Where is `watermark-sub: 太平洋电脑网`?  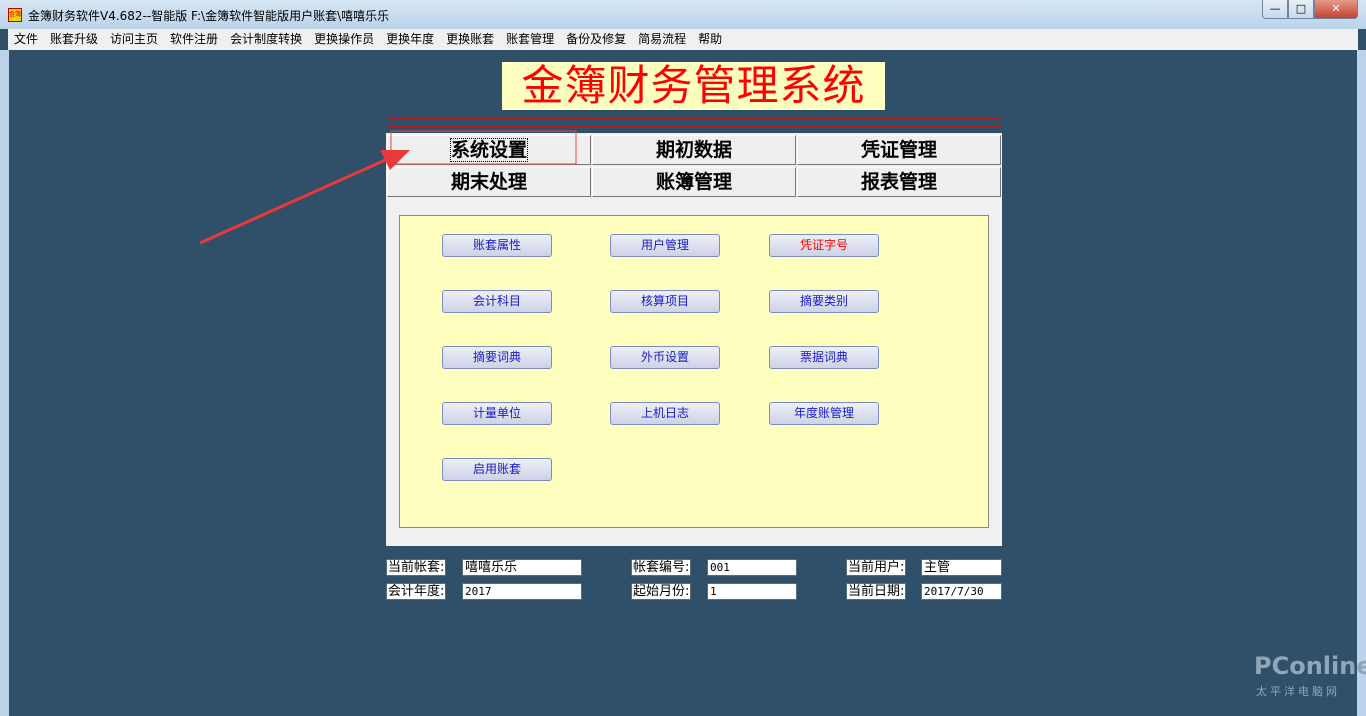
watermark-sub: 太平洋电脑网 is located at coordinates (1298, 691).